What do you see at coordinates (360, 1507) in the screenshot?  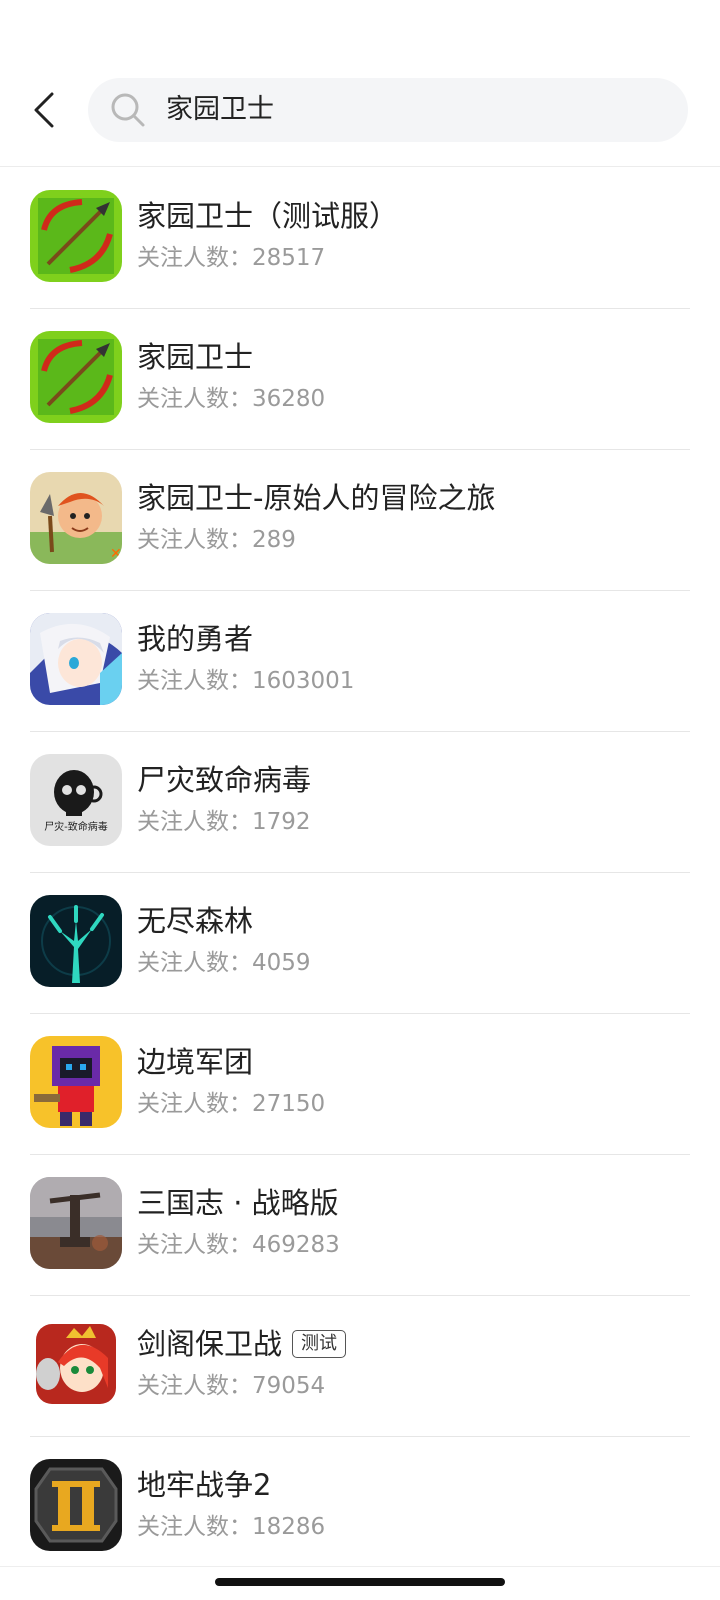 I see `result-item: 地牢战争2 关注人数：18286` at bounding box center [360, 1507].